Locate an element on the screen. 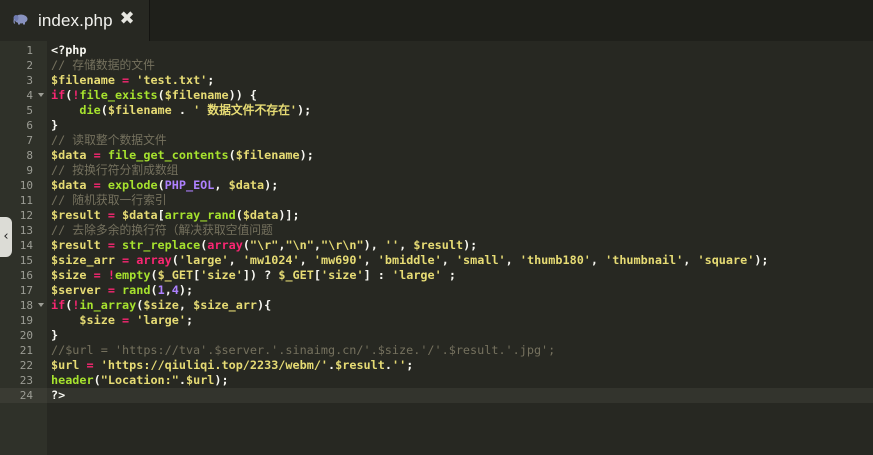 This screenshot has height=455, width=873. line-number: 1 is located at coordinates (29, 50).